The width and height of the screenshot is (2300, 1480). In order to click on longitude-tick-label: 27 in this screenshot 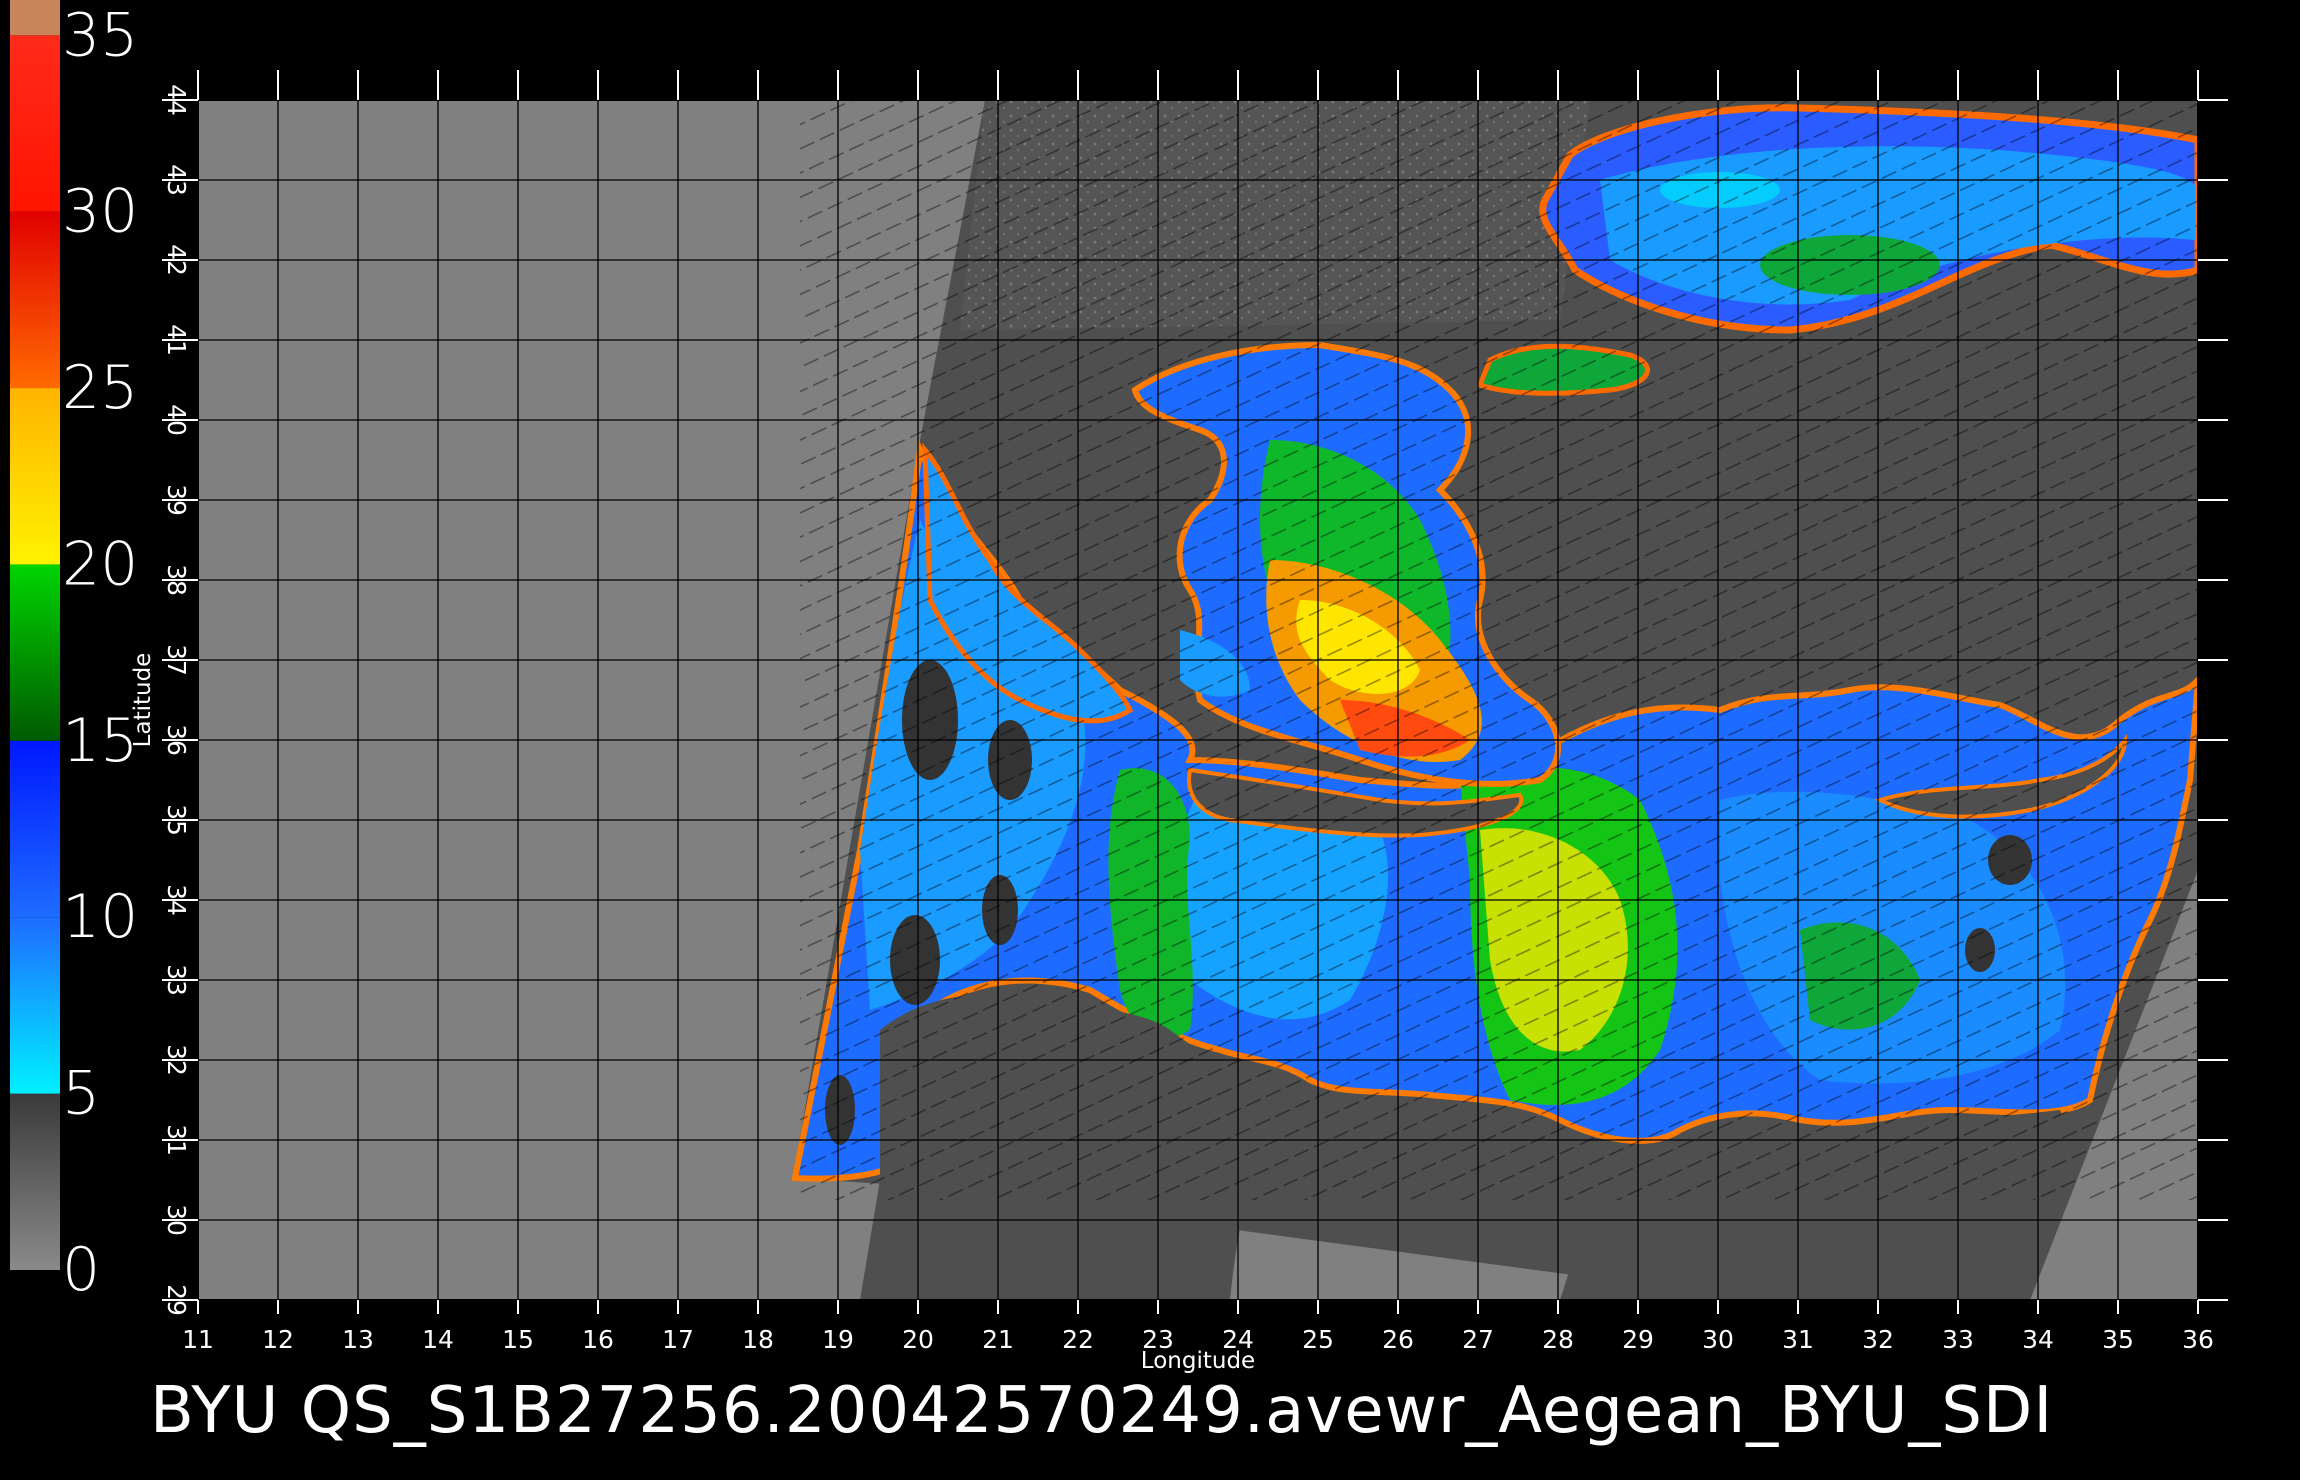, I will do `click(1478, 1339)`.